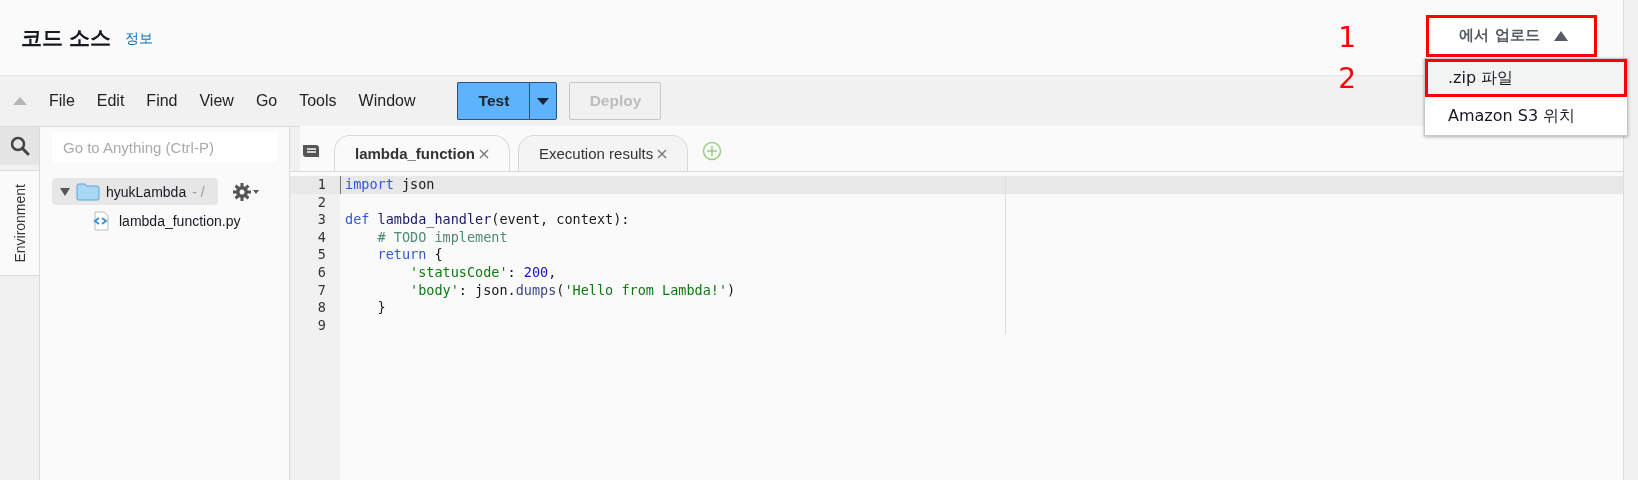 The width and height of the screenshot is (1638, 480). Describe the element at coordinates (487, 219) in the screenshot. I see `code-line: def lambda_handler(event, context):` at that location.